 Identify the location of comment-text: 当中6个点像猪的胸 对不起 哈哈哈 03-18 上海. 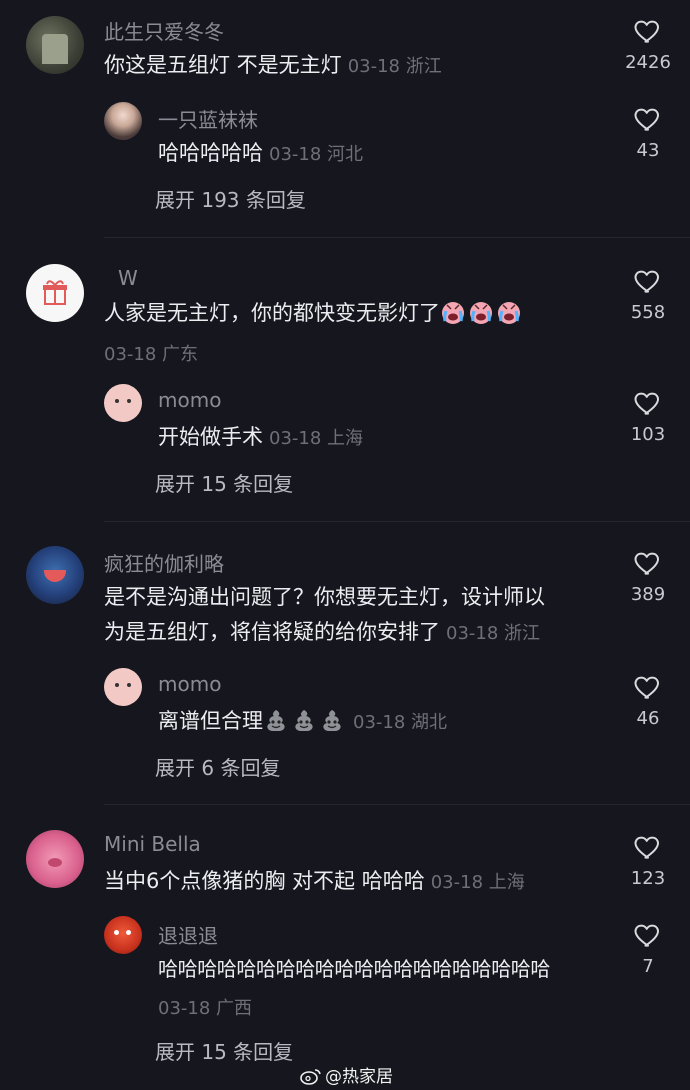
(314, 882).